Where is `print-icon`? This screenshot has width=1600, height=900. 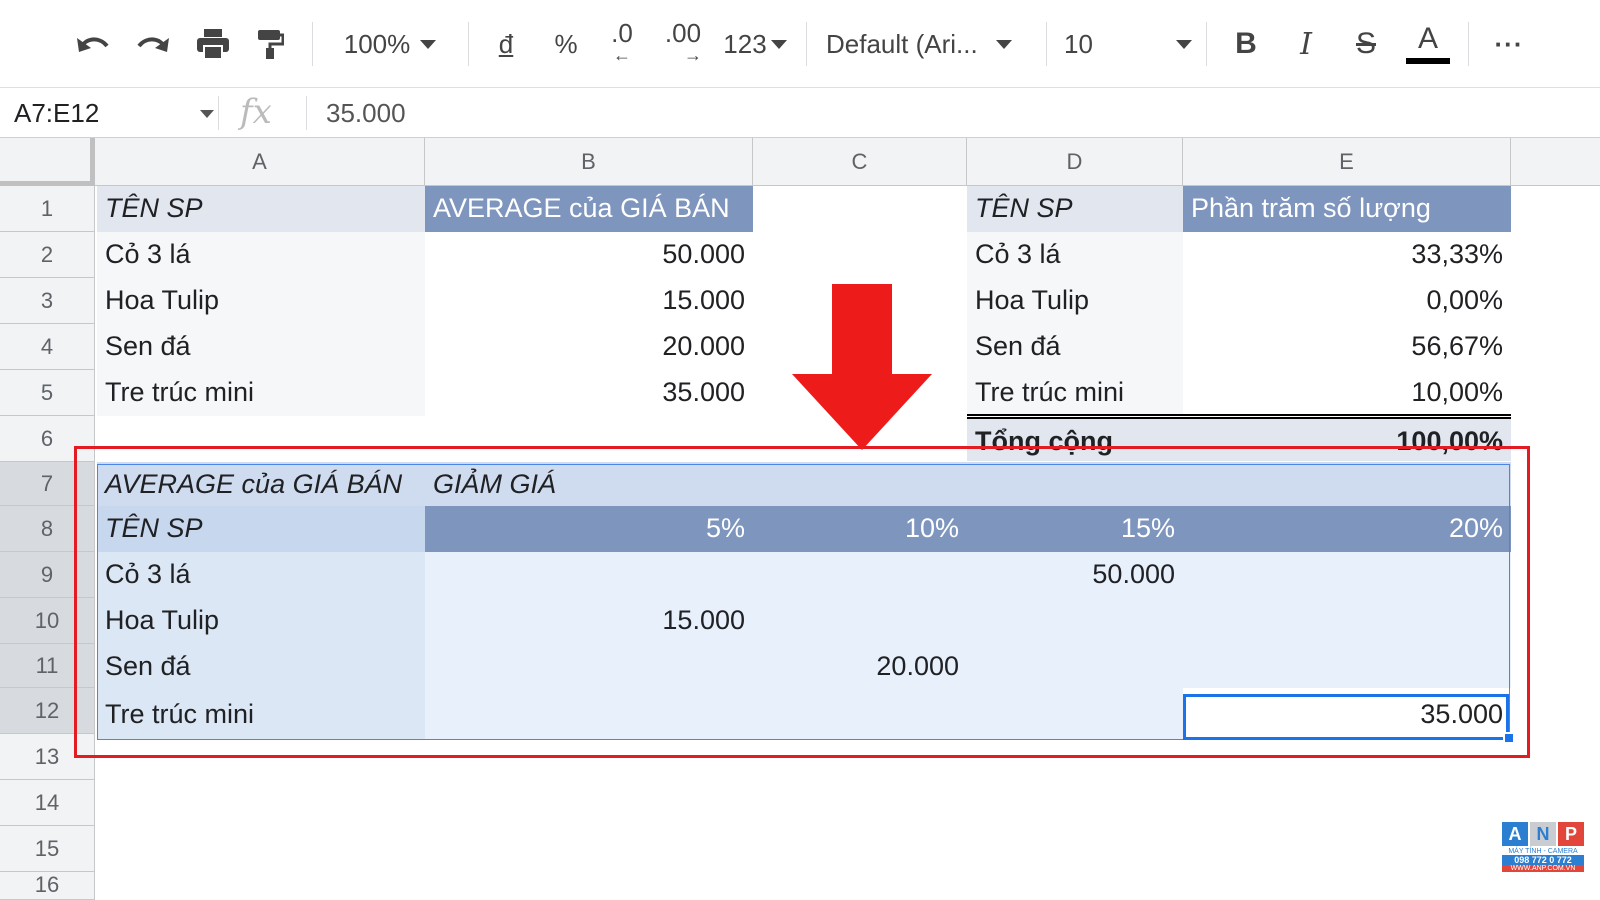
print-icon is located at coordinates (213, 44).